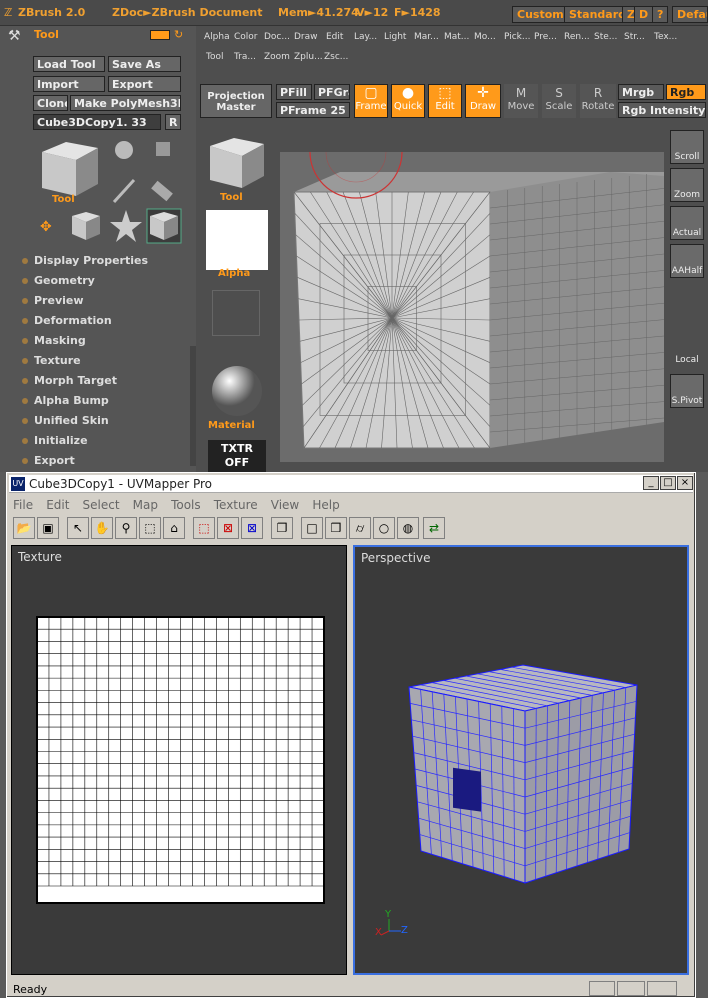 The width and height of the screenshot is (708, 998). I want to click on menu-edit: Edit, so click(334, 37).